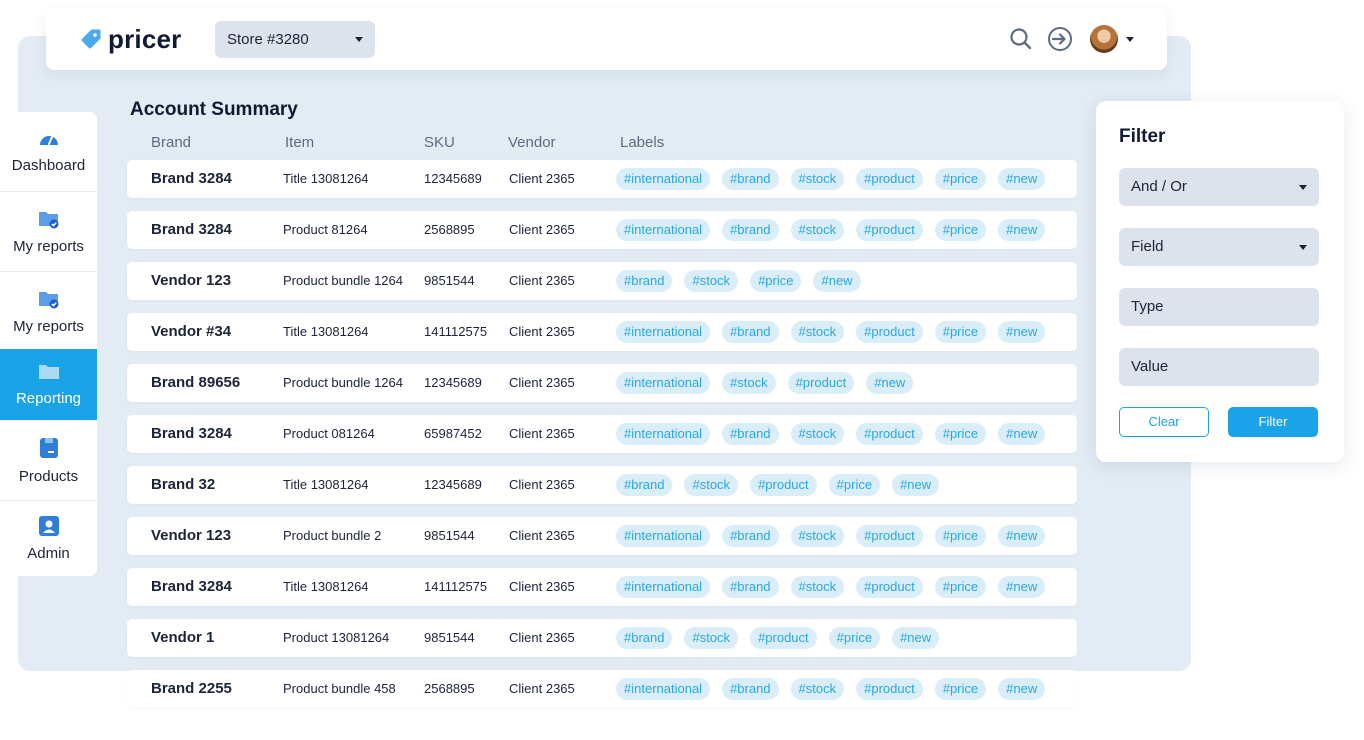 Image resolution: width=1364 pixels, height=740 pixels. What do you see at coordinates (48, 461) in the screenshot?
I see `sidebar-item-products: Products` at bounding box center [48, 461].